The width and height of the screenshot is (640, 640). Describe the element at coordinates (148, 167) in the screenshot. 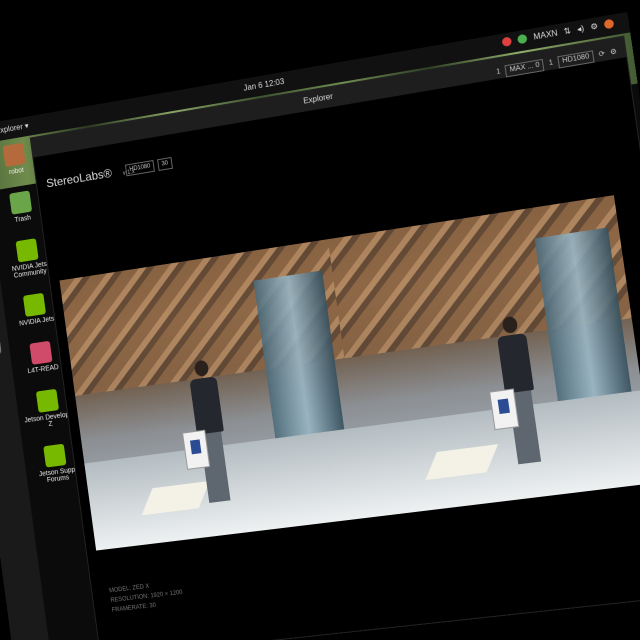

I see `stream-settings: HD1080 30` at that location.